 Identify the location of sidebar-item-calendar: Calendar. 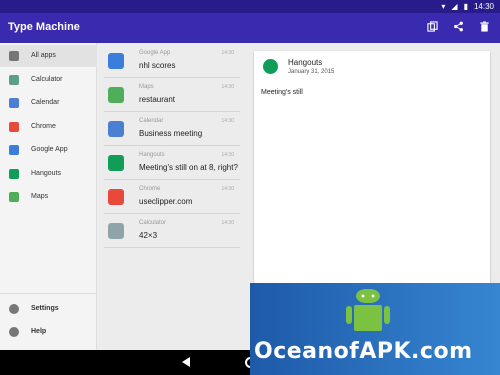
(48, 103).